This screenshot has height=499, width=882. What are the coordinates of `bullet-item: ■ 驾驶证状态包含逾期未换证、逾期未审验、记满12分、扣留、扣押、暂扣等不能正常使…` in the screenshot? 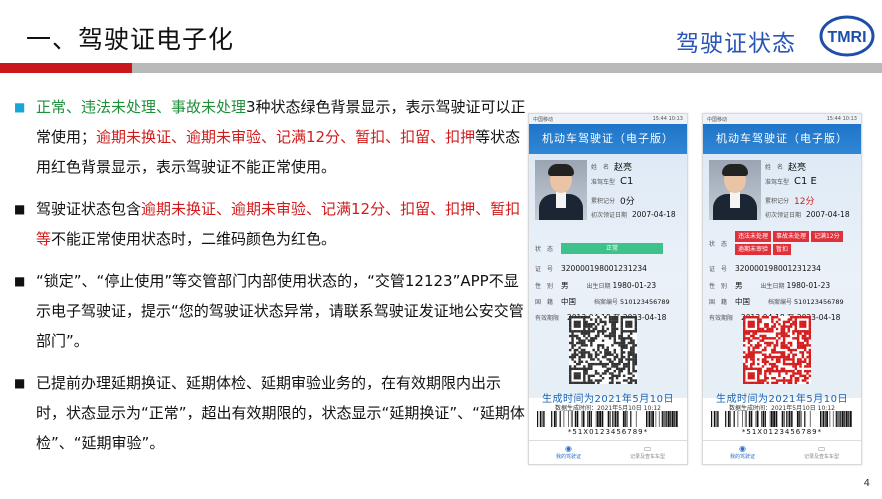 It's located at (272, 224).